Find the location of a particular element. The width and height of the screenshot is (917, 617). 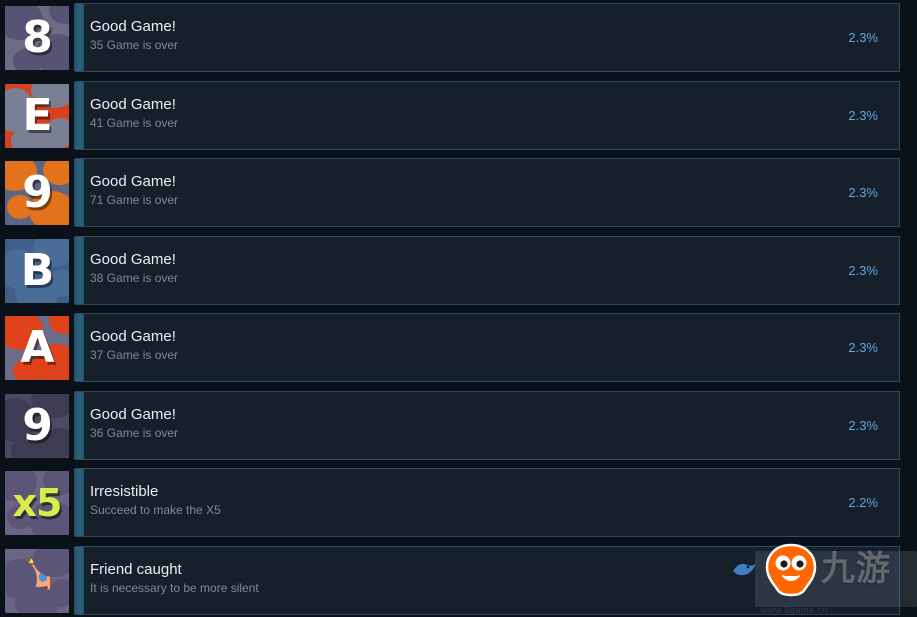

achievement-icon-9-orange: 9 is located at coordinates (37, 193).